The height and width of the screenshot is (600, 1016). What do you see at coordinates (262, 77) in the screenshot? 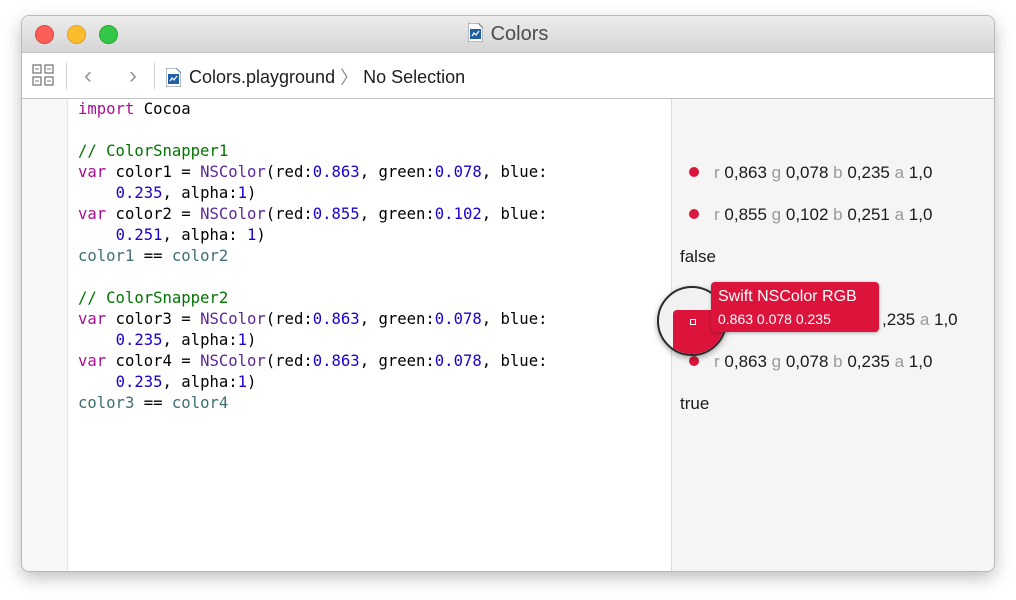
I see `jump-bar-file: Colors.playground` at bounding box center [262, 77].